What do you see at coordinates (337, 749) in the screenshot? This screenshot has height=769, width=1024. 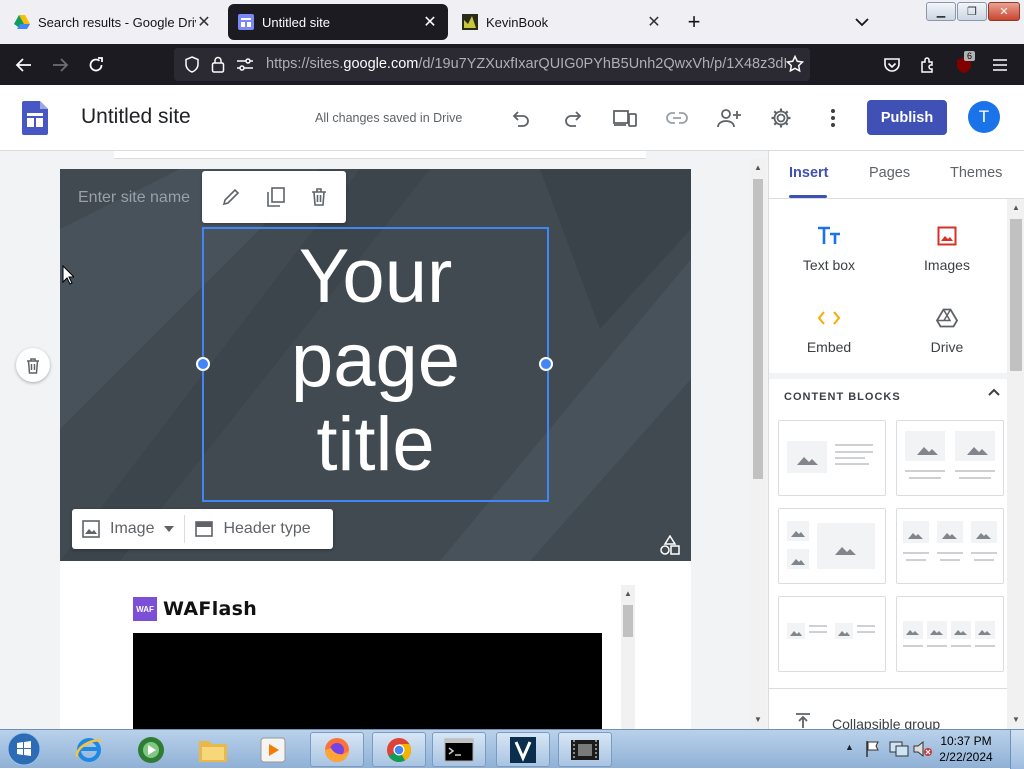 I see `firefox-icon` at bounding box center [337, 749].